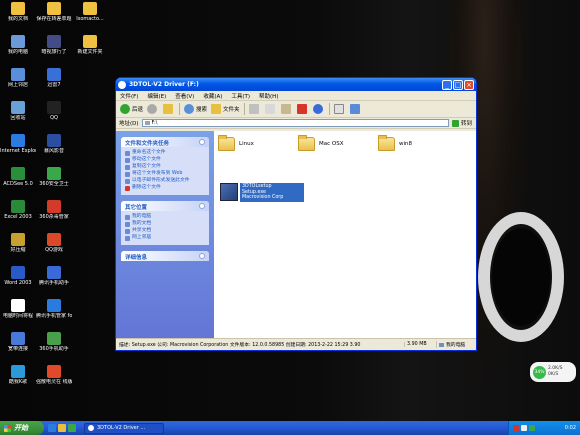  What do you see at coordinates (225, 109) in the screenshot?
I see `folders-button: 文件夹` at bounding box center [225, 109].